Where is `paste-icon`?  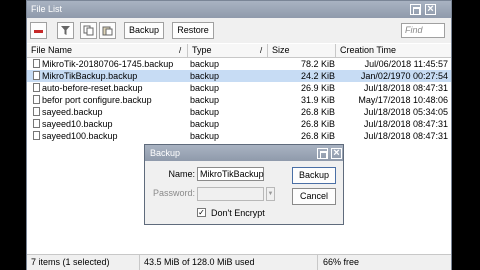 paste-icon is located at coordinates (107, 31).